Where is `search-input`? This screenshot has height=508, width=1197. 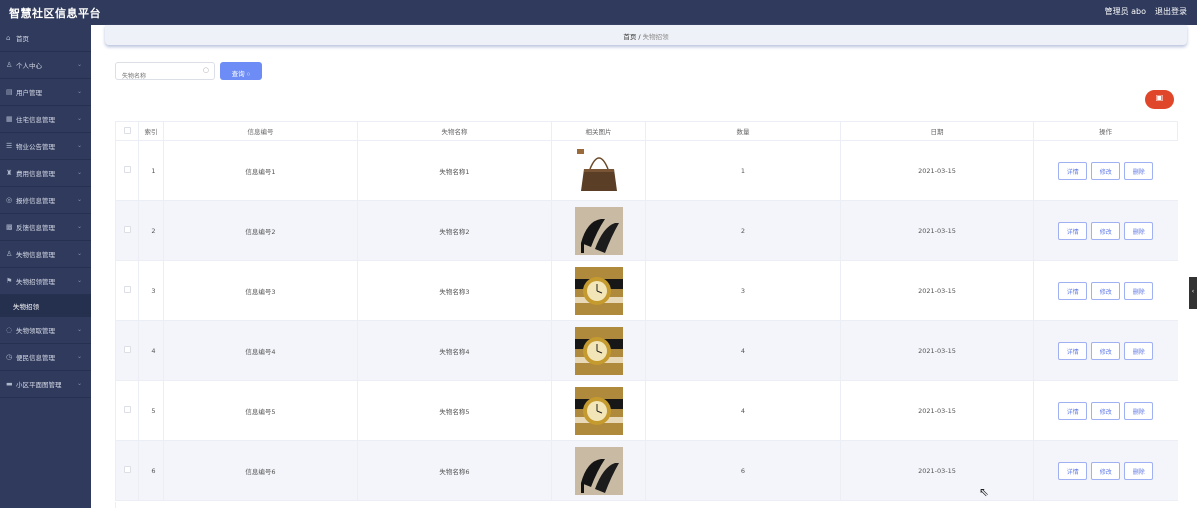
search-input is located at coordinates (156, 76).